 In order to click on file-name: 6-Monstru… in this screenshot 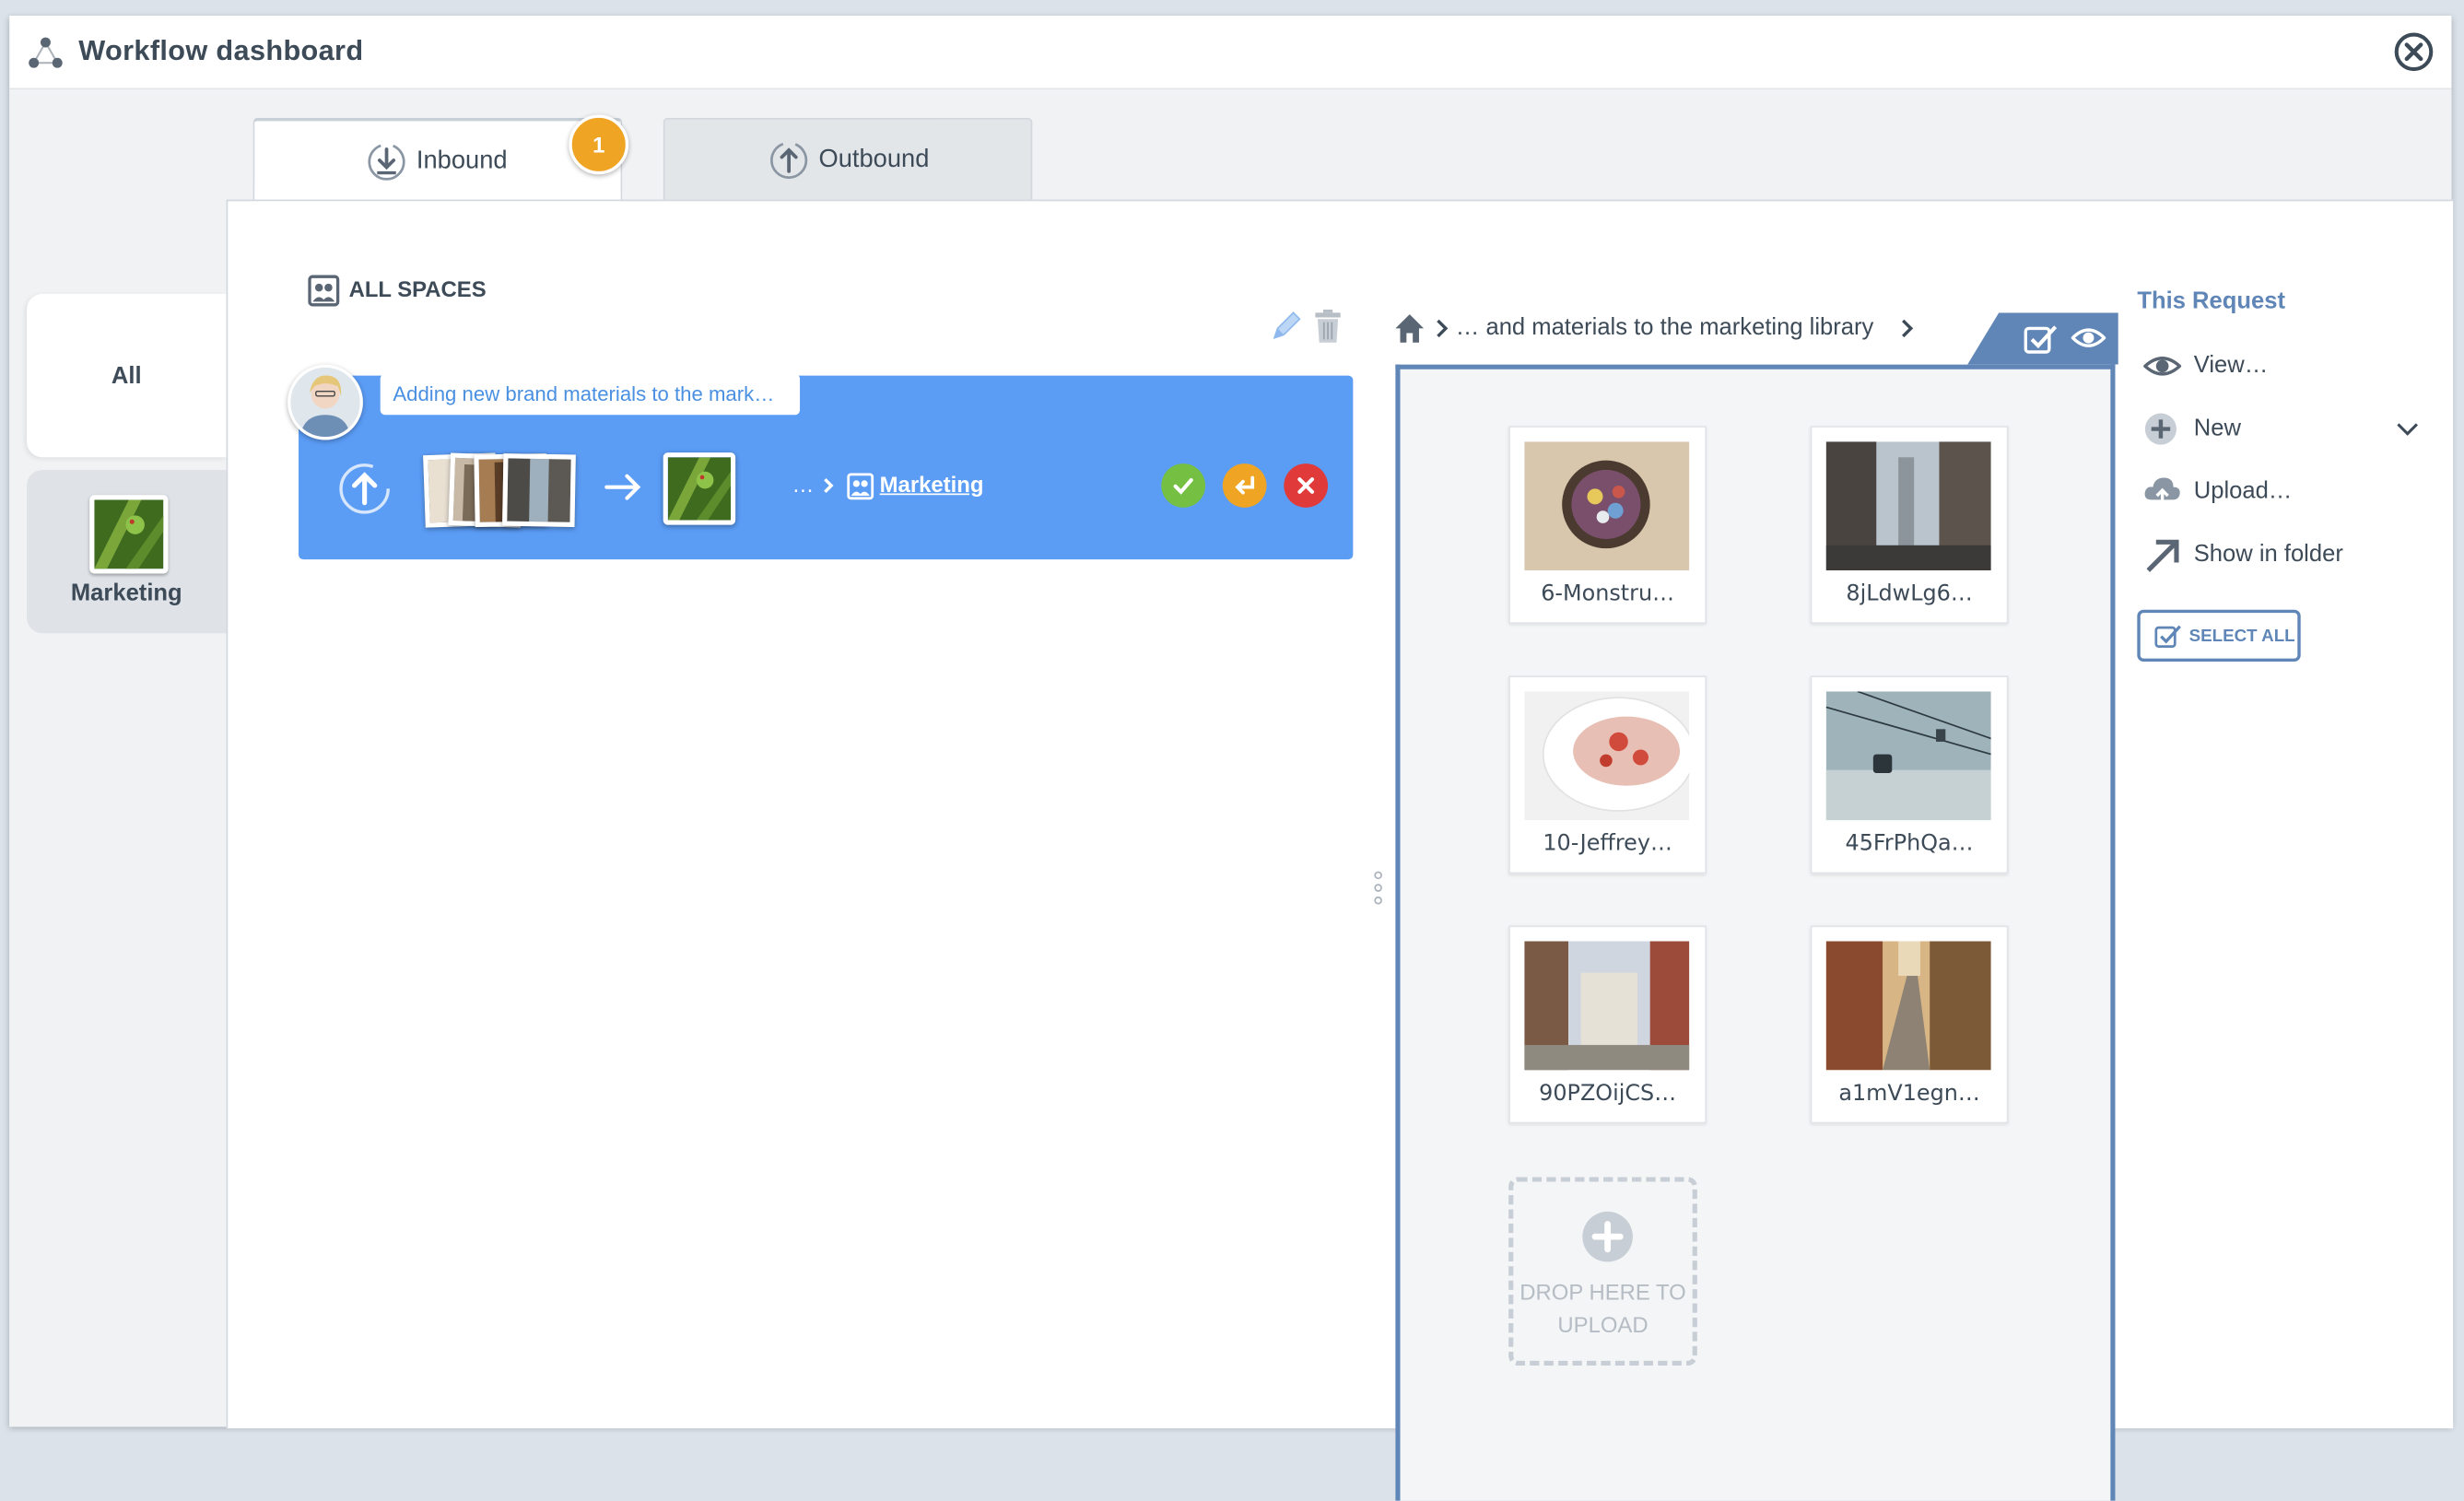, I will do `click(1607, 593)`.